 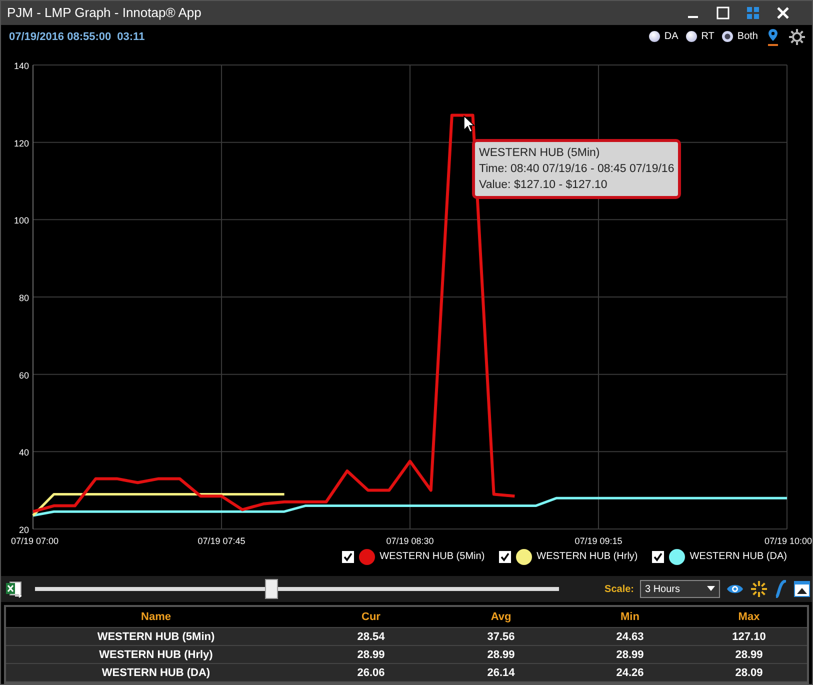 I want to click on x-axis-label: 07/19 10:00, so click(x=788, y=541).